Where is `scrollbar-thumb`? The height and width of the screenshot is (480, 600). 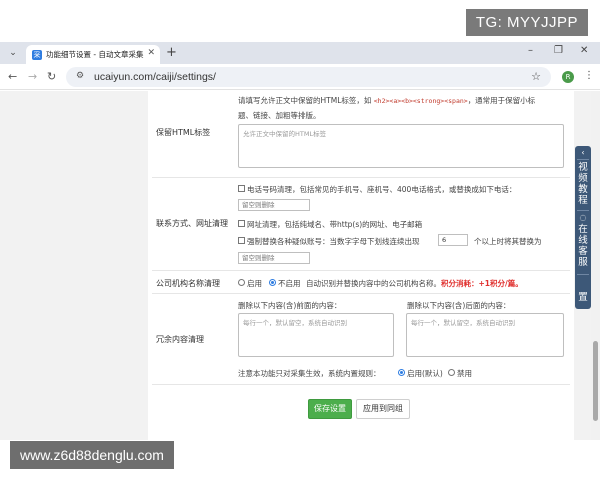
scrollbar-thumb is located at coordinates (595, 381).